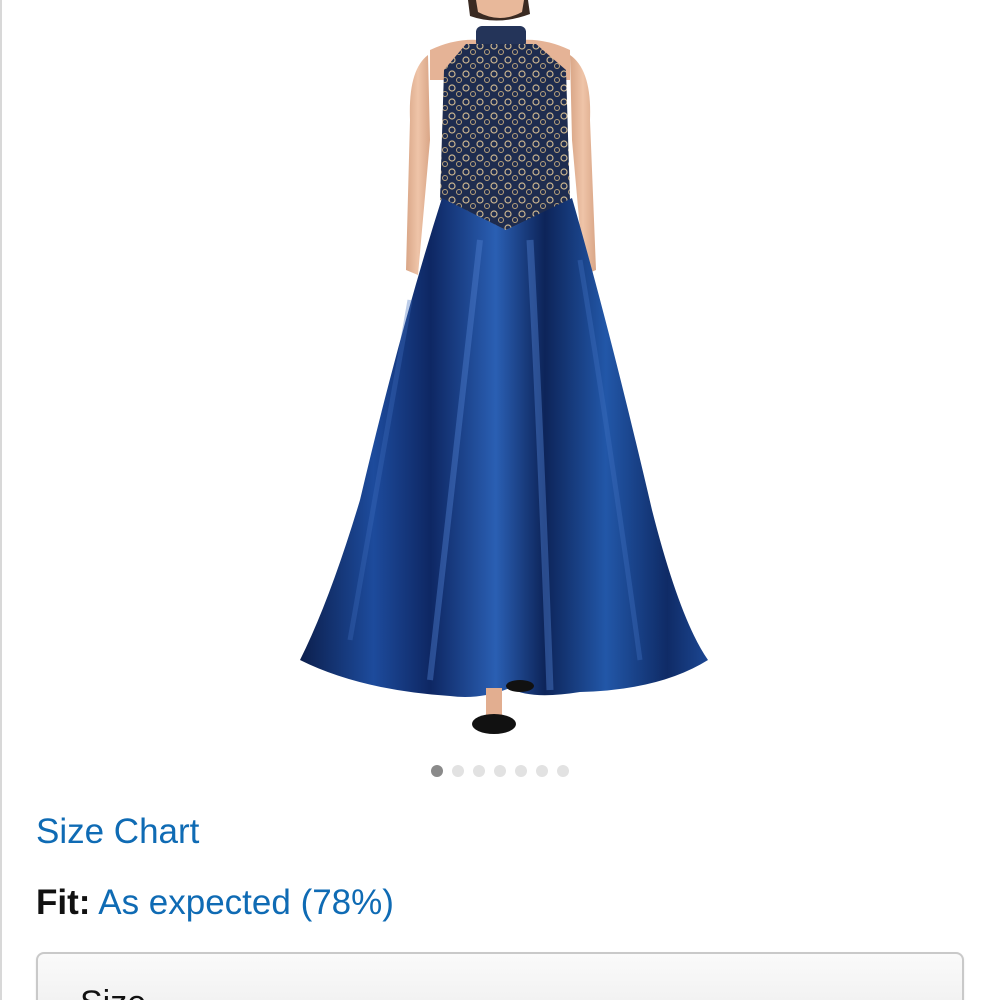  I want to click on size-selector: Size, so click(500, 976).